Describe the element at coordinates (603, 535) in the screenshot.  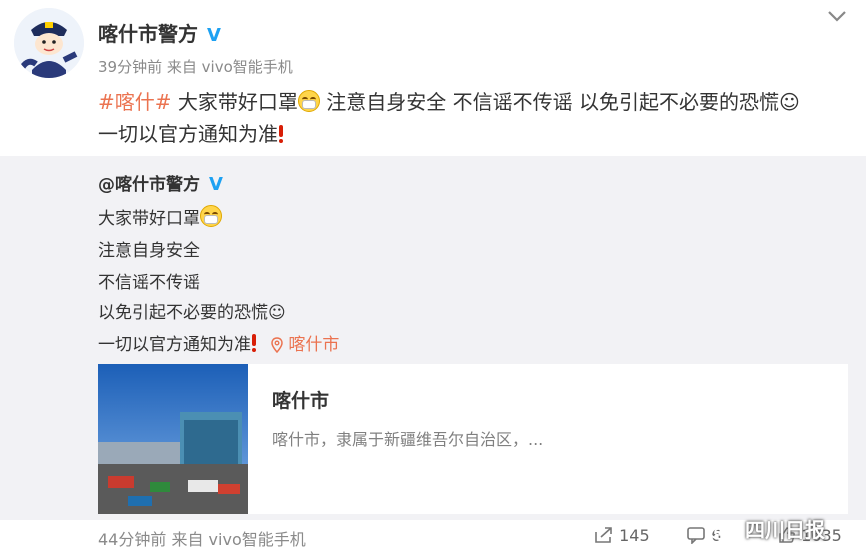
I see `share-icon` at that location.